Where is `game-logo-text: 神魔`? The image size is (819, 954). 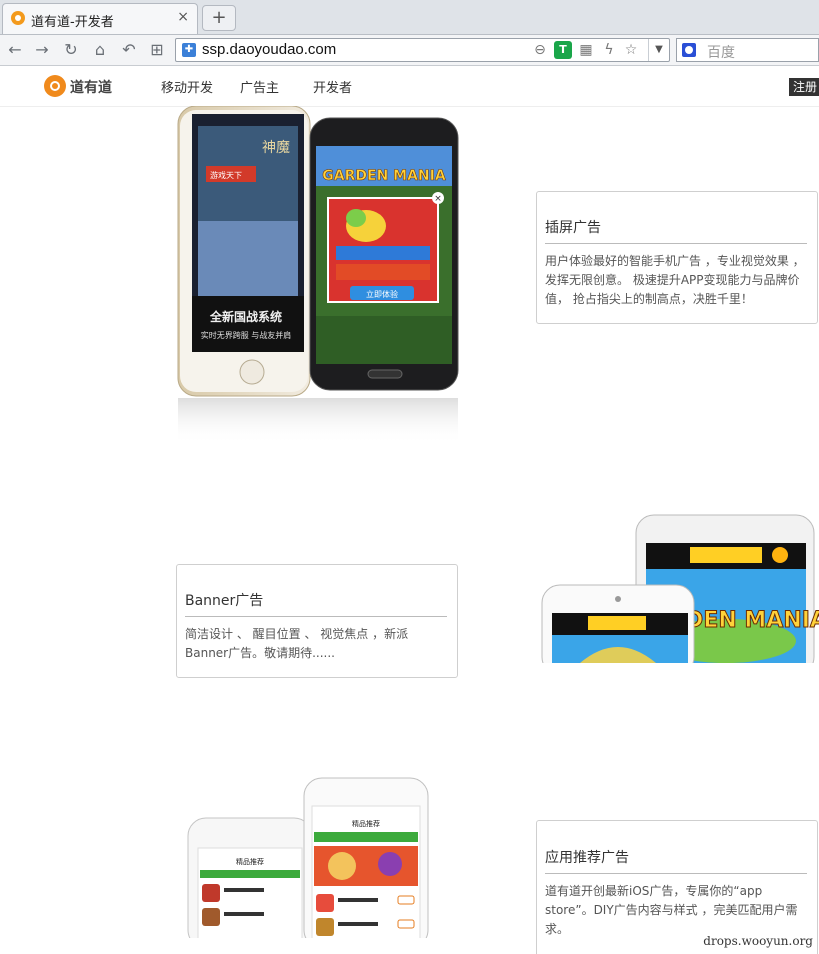
game-logo-text: 神魔 is located at coordinates (276, 148).